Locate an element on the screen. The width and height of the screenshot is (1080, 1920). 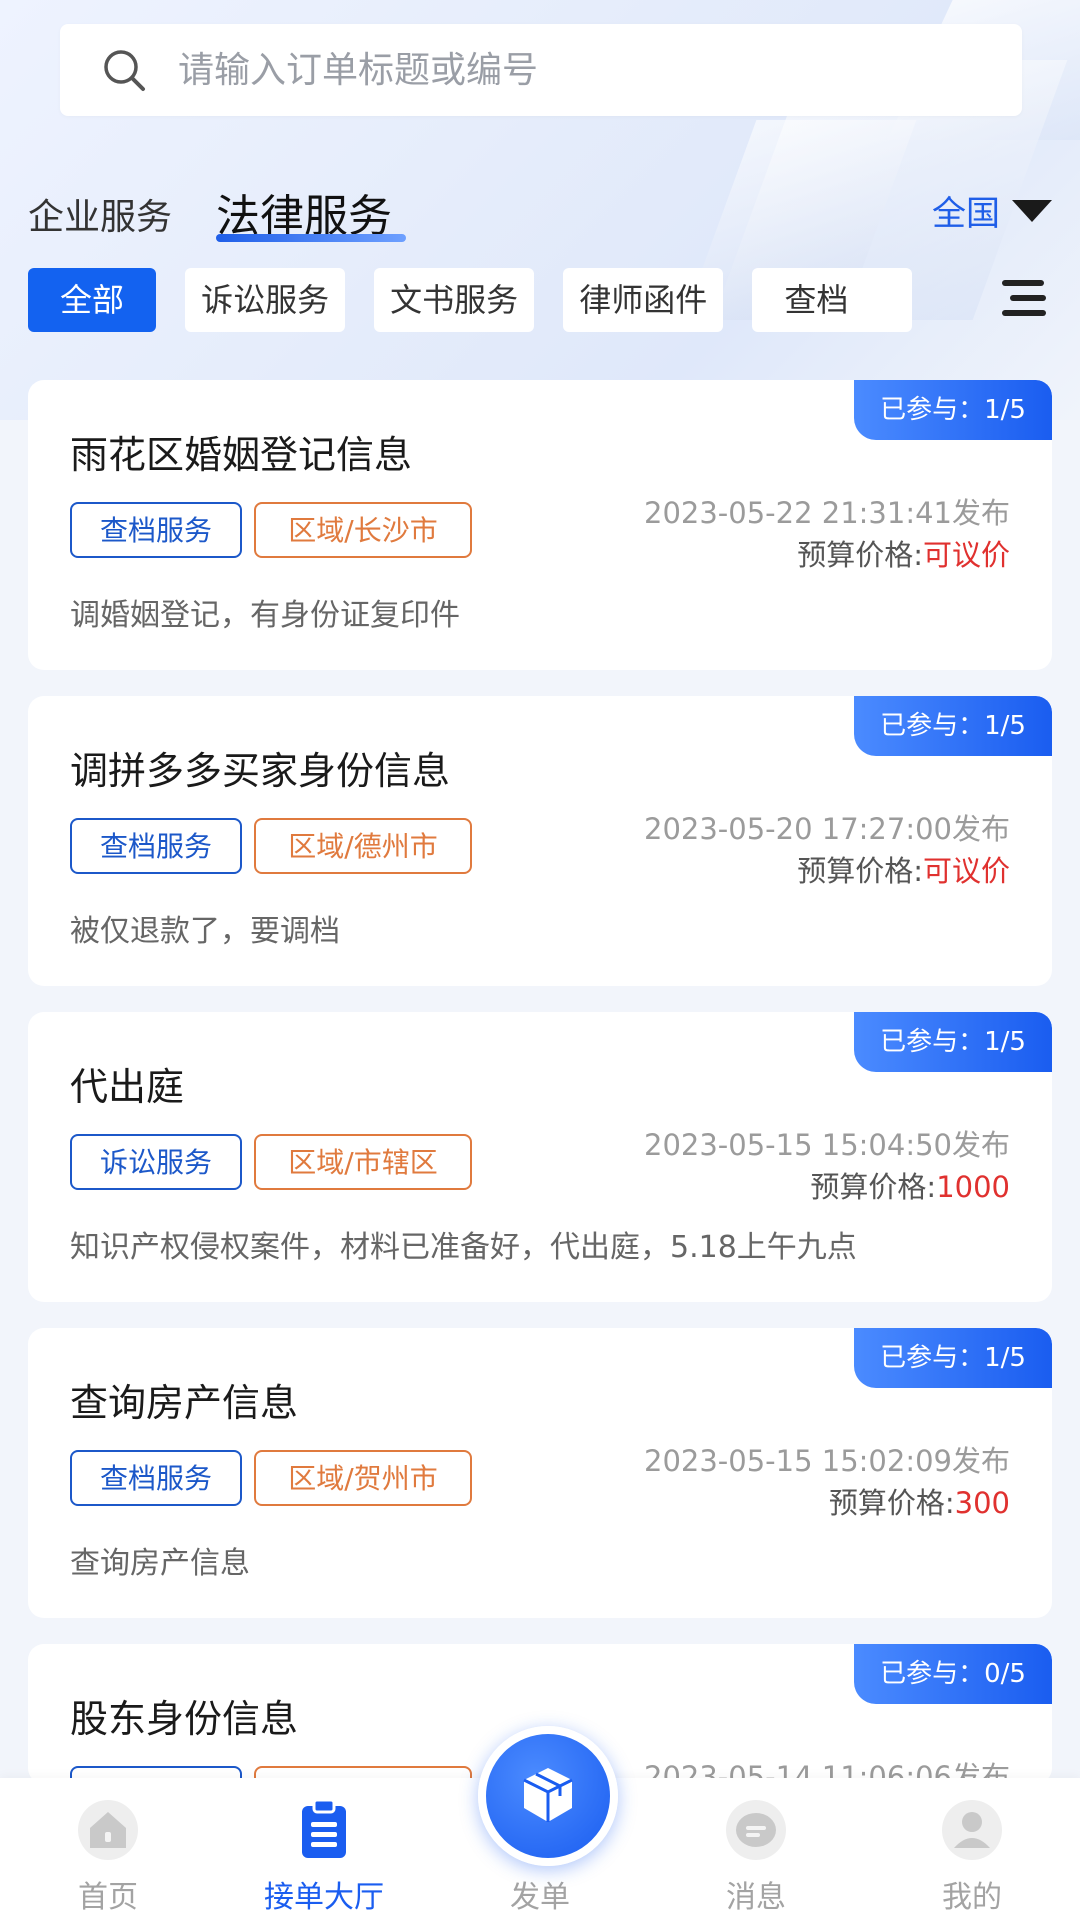
tab-archive: 查档 is located at coordinates (832, 300).